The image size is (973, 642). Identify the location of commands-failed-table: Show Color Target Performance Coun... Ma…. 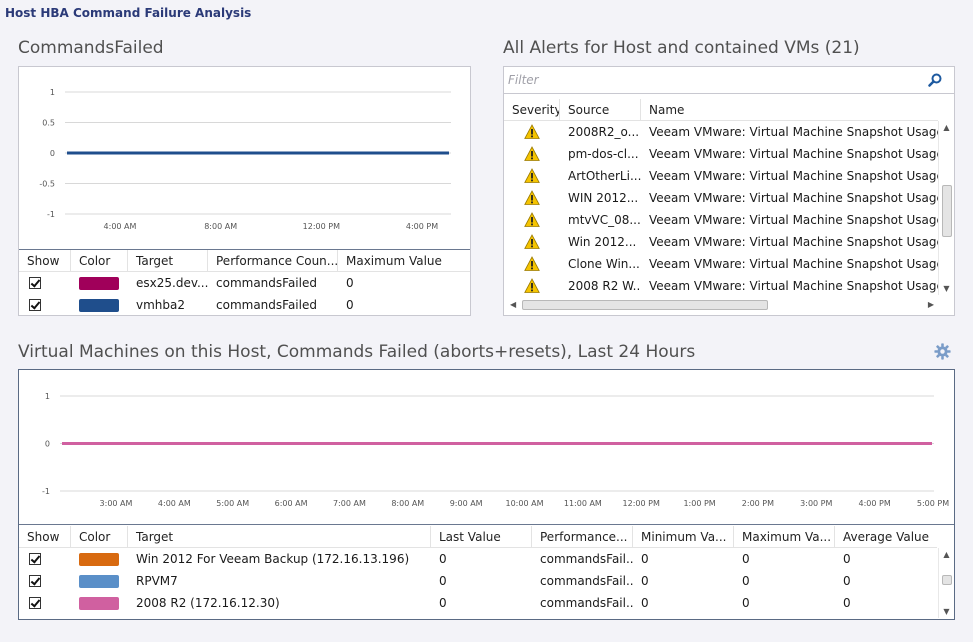
(244, 283).